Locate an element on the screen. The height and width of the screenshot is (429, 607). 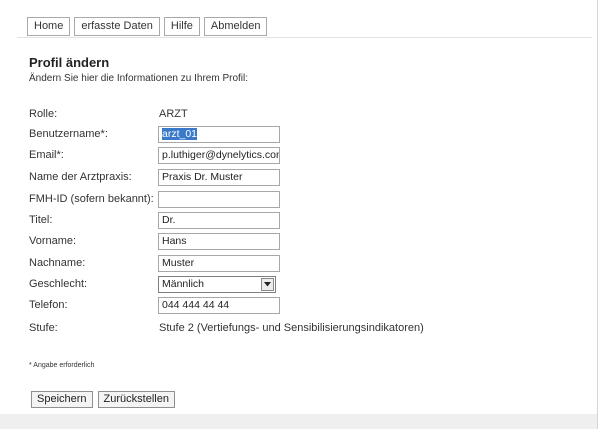
row-nachname: Nachname: Muster is located at coordinates (259, 264).